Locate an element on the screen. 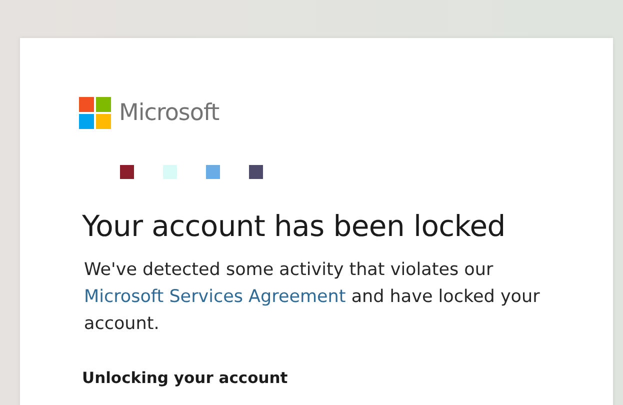  message-text: We've detected some activity that violates our Microsoft Services Agreement and have locked your account. is located at coordinates (312, 297).